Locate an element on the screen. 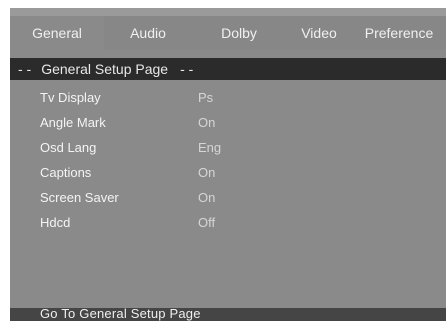 The width and height of the screenshot is (446, 321). top-strip is located at coordinates (228, 12).